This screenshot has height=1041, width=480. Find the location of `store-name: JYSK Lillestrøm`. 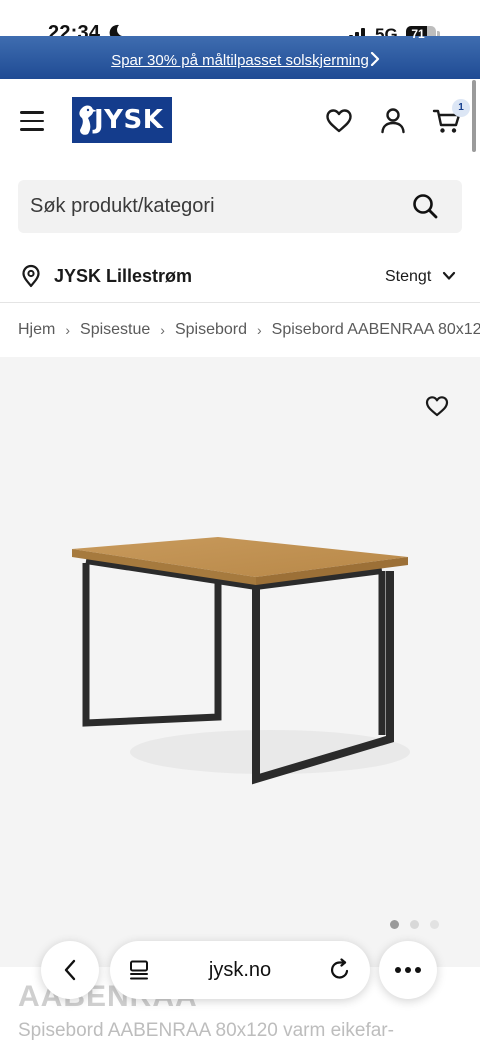

store-name: JYSK Lillestrøm is located at coordinates (123, 276).